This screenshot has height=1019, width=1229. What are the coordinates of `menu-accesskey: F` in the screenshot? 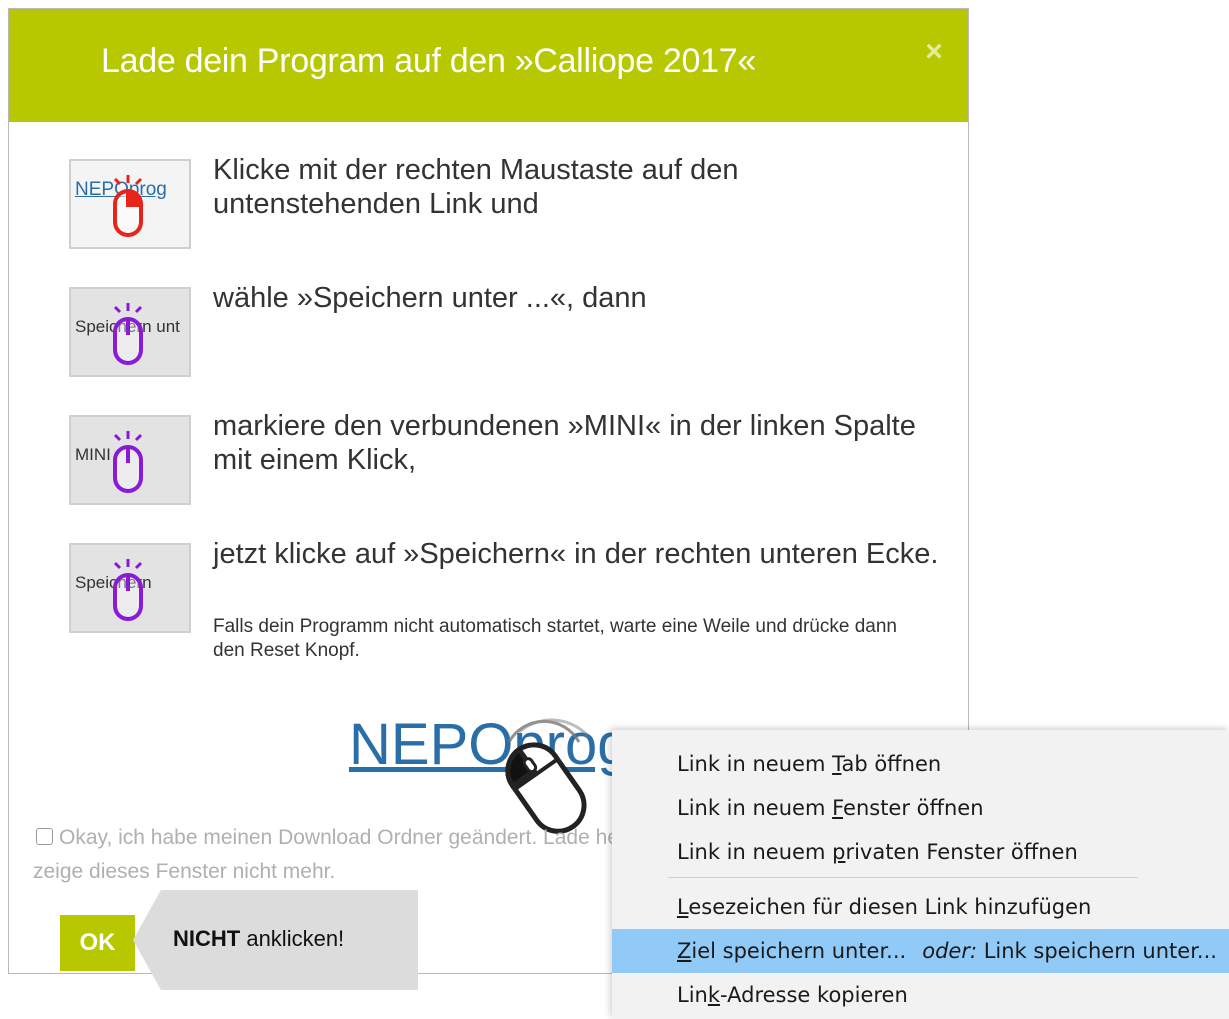 It's located at (838, 808).